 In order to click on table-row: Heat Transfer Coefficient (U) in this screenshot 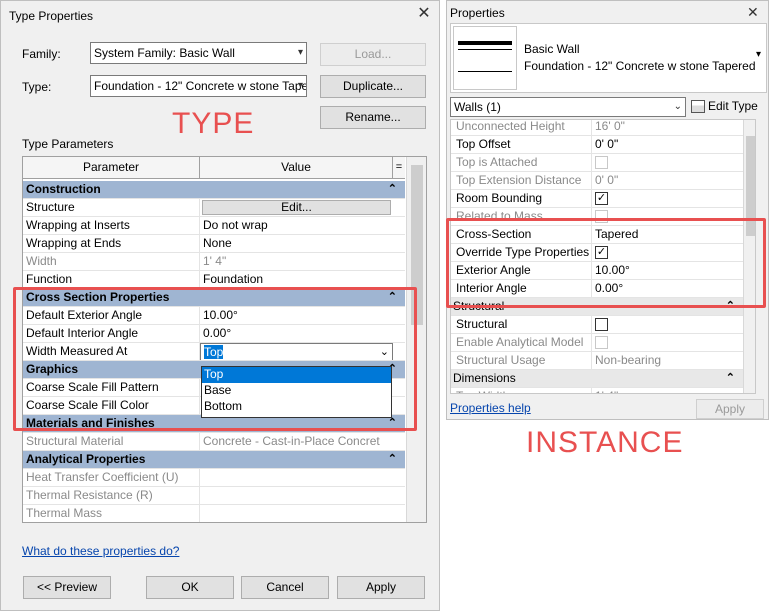, I will do `click(214, 478)`.